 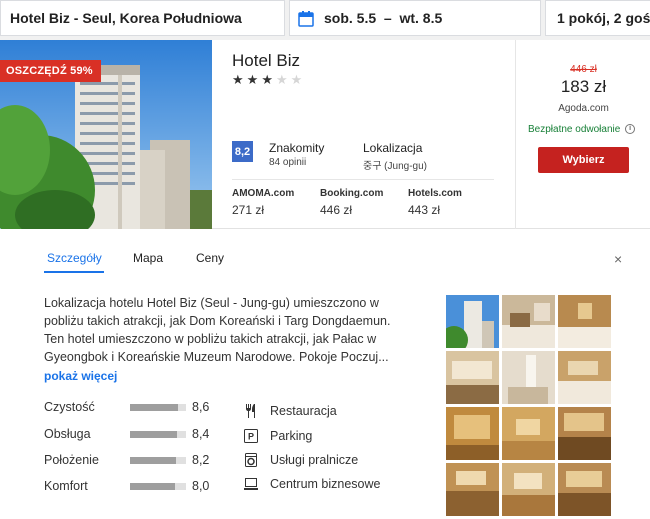 What do you see at coordinates (71, 460) in the screenshot?
I see `score-label: Położenie` at bounding box center [71, 460].